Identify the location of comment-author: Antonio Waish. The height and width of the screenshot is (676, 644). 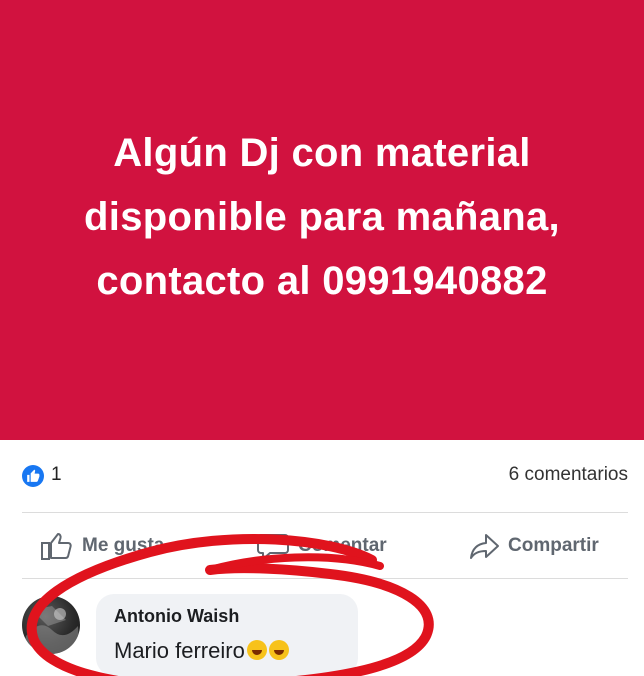
(176, 616).